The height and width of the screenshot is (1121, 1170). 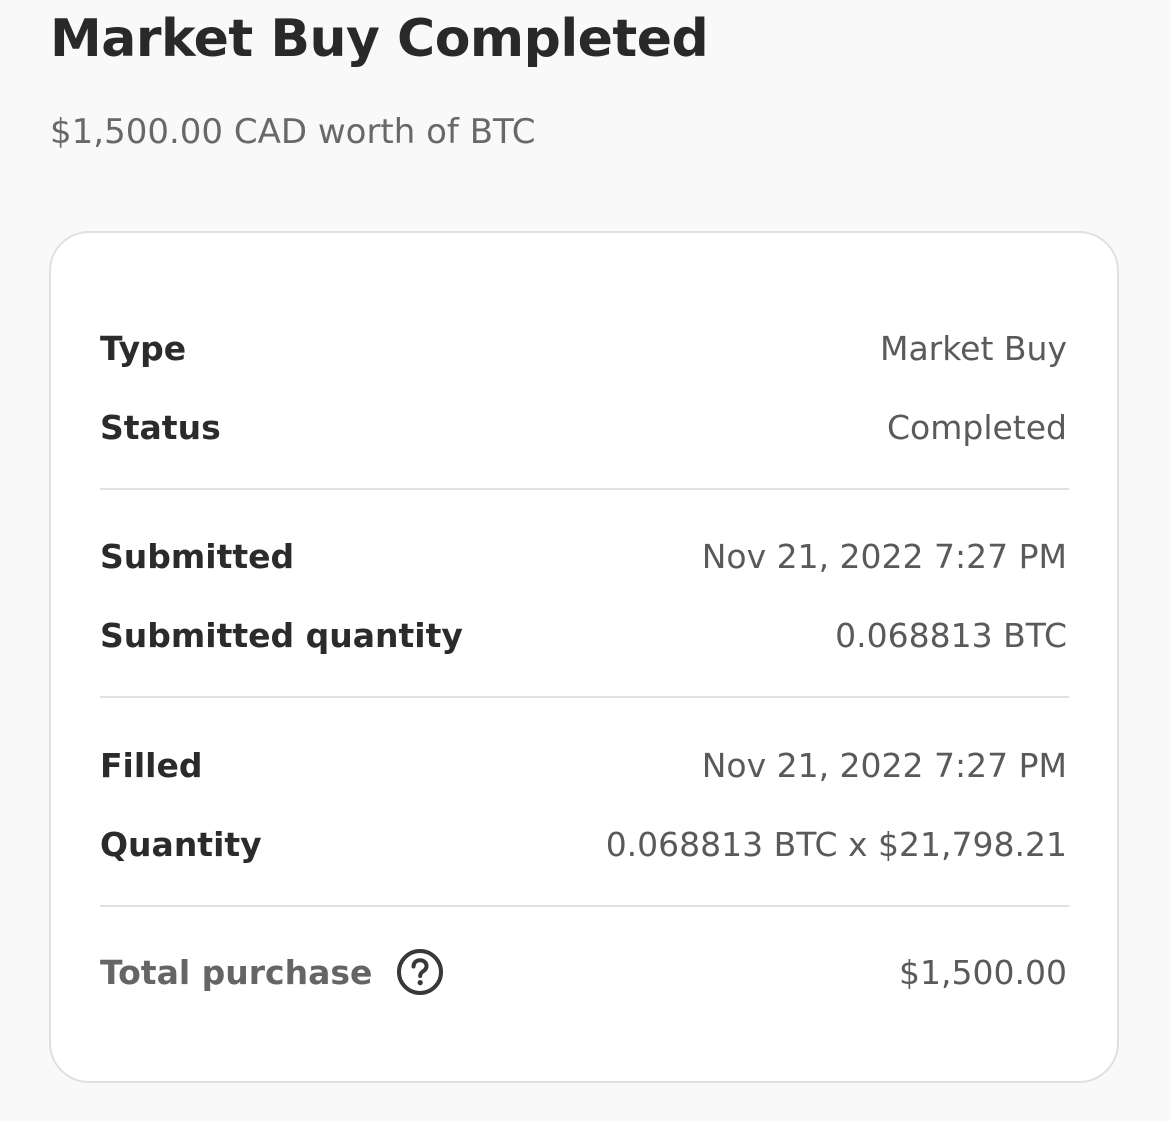 What do you see at coordinates (583, 556) in the screenshot?
I see `detail-row-submitted: Submitted Nov 21, 2022 7:27 PM` at bounding box center [583, 556].